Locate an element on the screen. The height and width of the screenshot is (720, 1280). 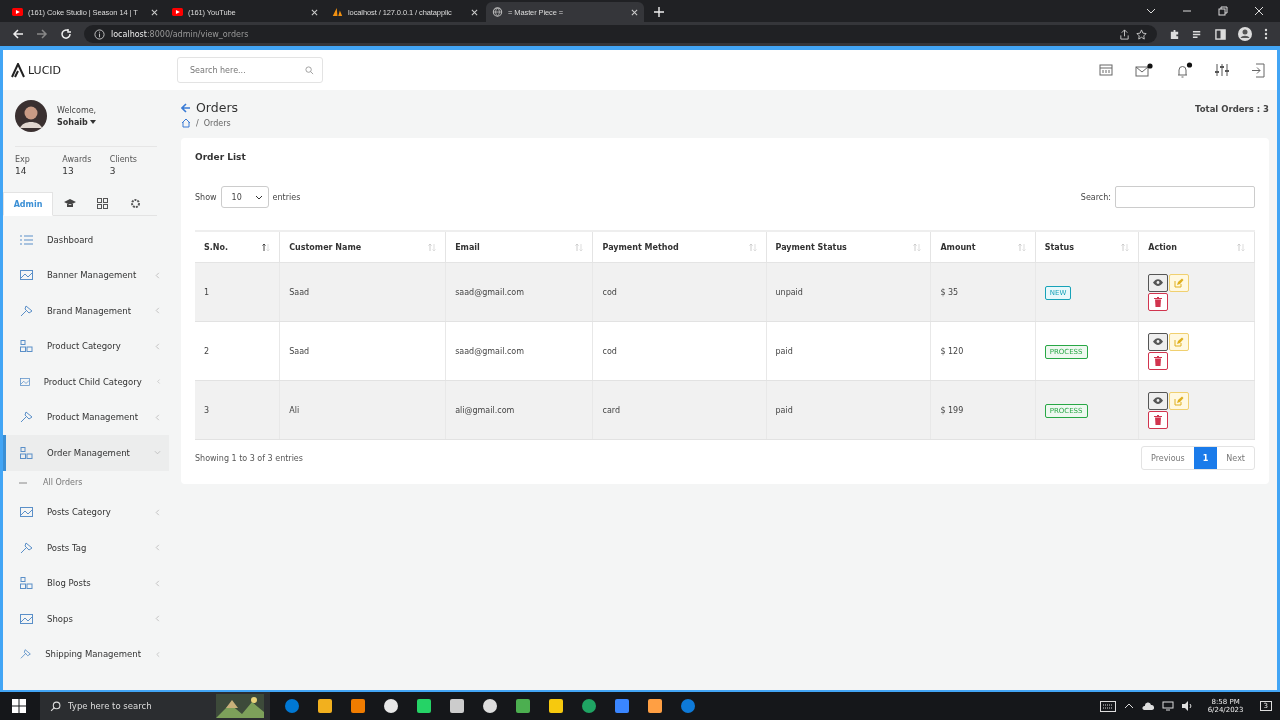
column-header: Payment Status is located at coordinates (848, 247).